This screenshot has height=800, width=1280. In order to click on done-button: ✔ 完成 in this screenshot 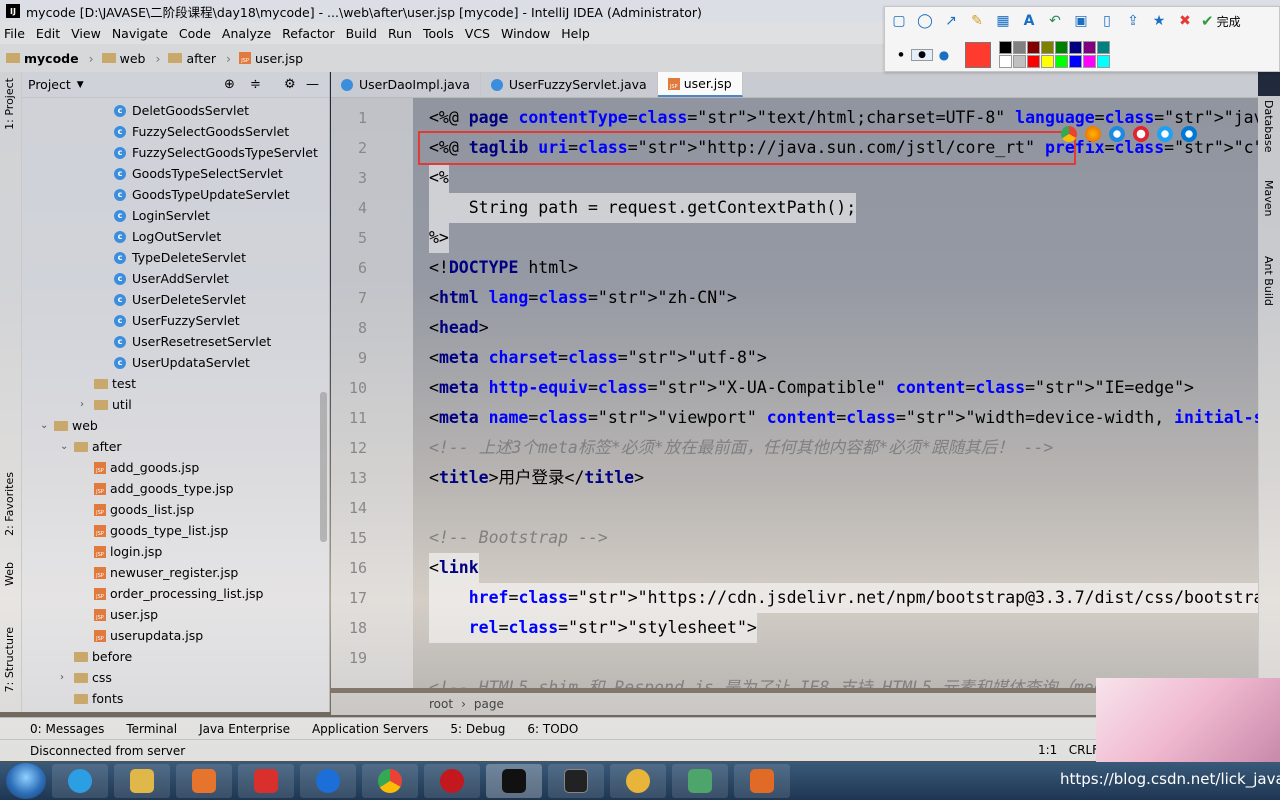, I will do `click(1221, 21)`.